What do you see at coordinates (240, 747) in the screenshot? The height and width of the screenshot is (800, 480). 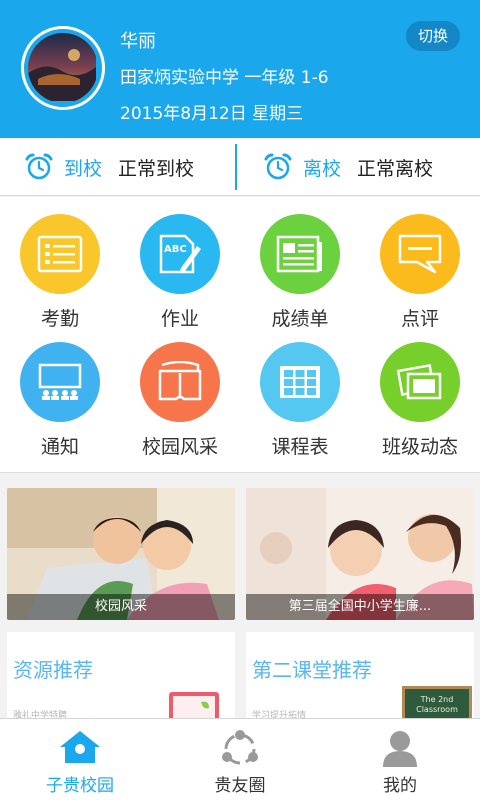 I see `friends-circle-icon` at bounding box center [240, 747].